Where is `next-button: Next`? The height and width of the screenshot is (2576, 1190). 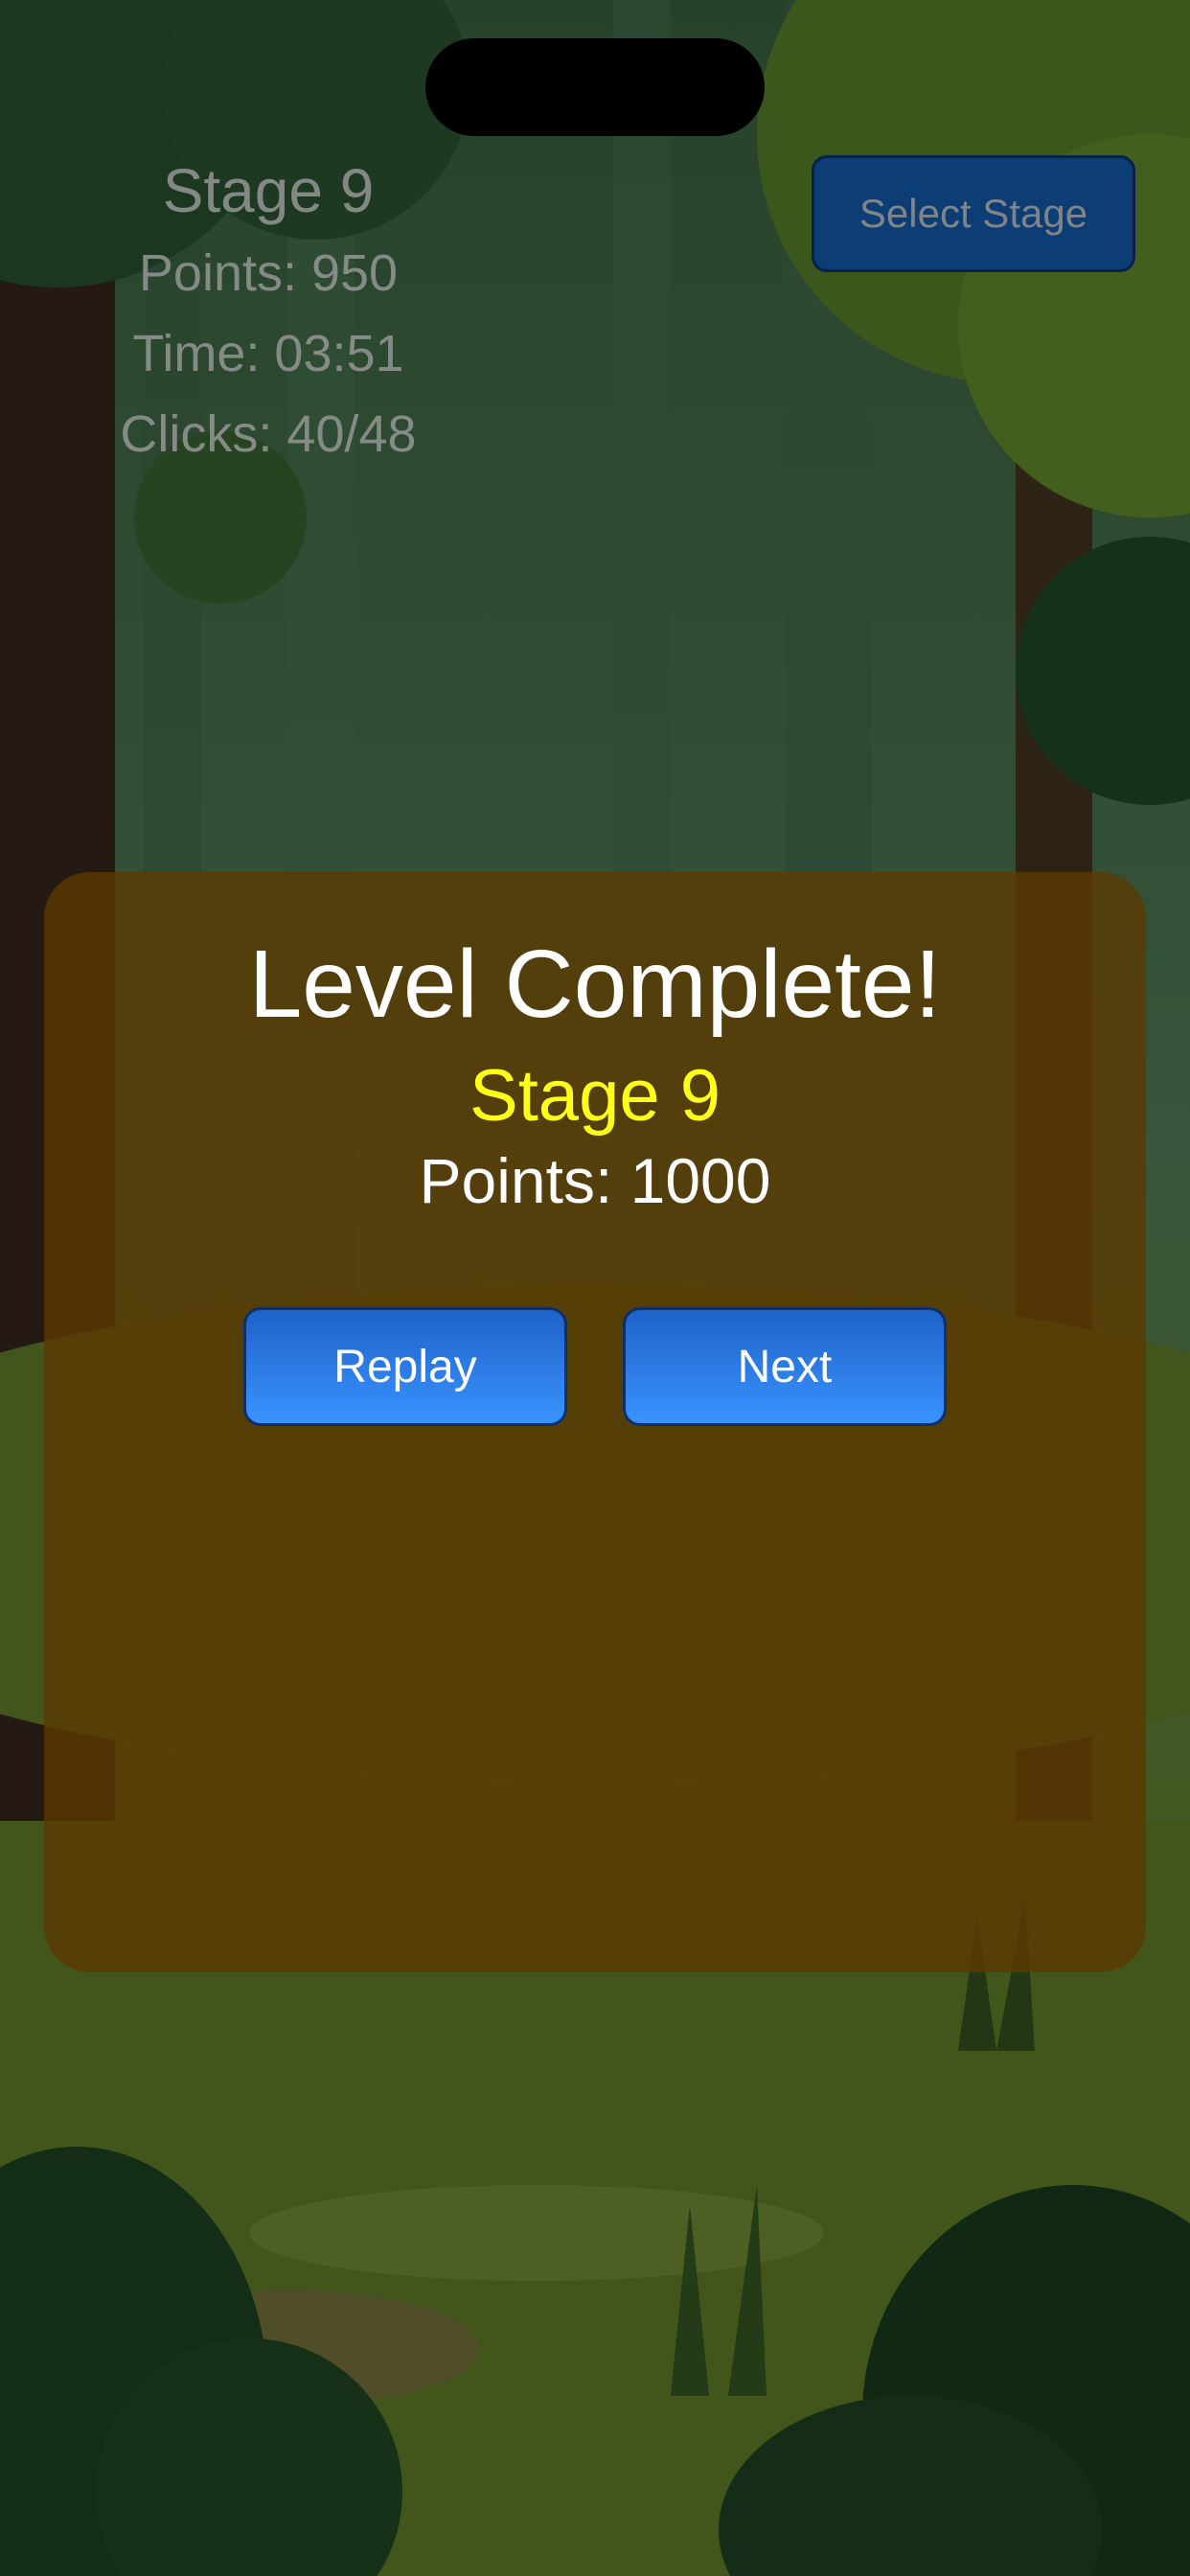 next-button: Next is located at coordinates (785, 1366).